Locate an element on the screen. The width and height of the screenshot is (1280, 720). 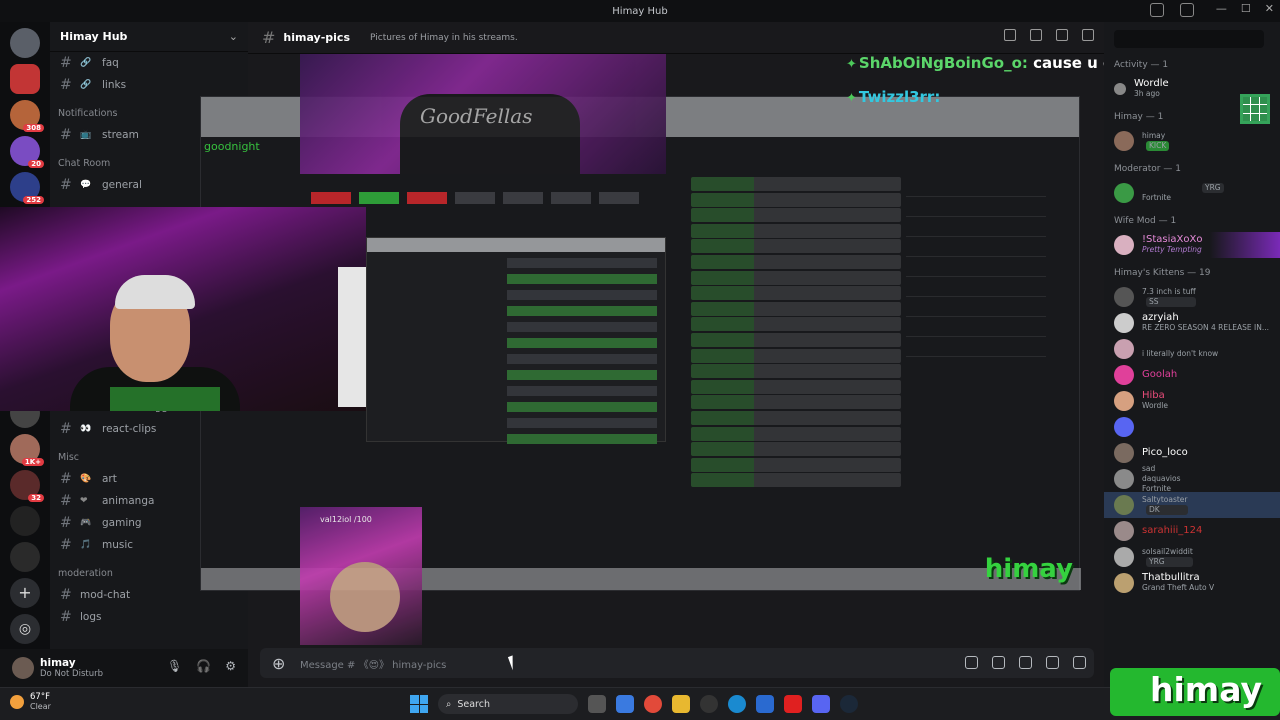
members-icon is located at coordinates (1088, 35).